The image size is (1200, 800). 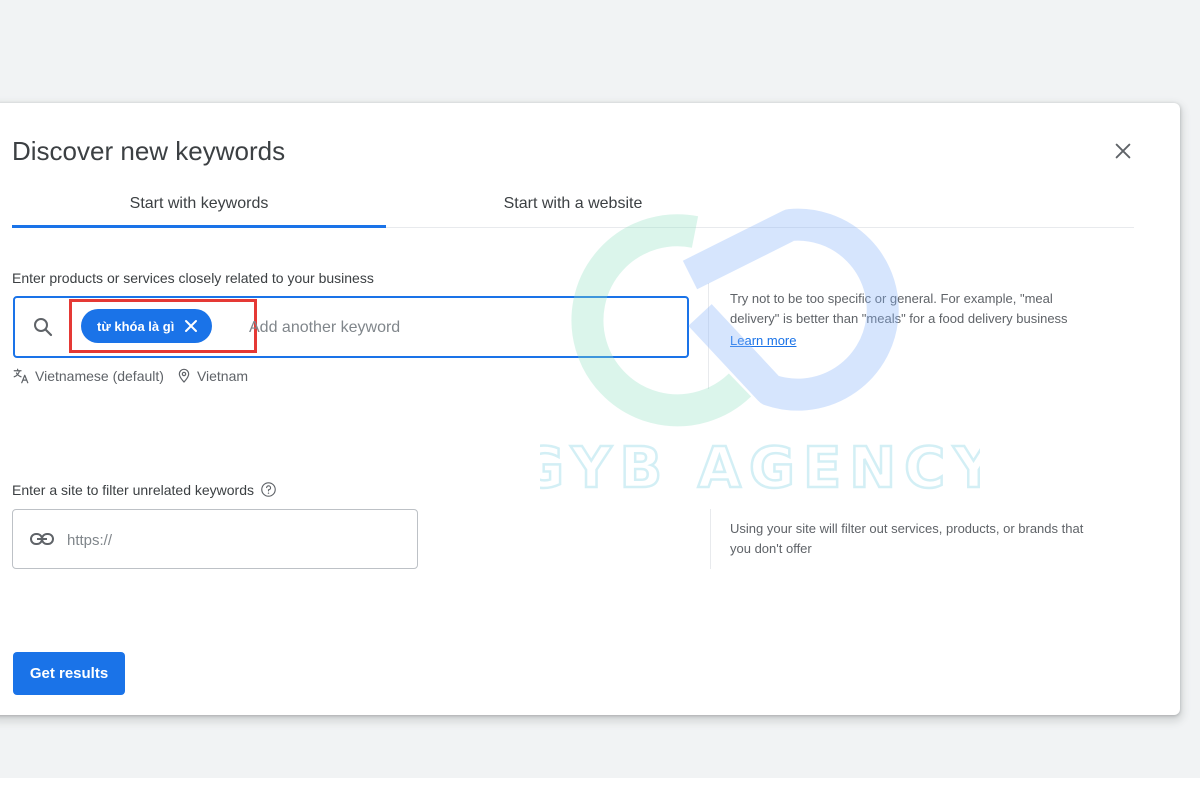 What do you see at coordinates (69, 673) in the screenshot?
I see `get-results-button: Get results` at bounding box center [69, 673].